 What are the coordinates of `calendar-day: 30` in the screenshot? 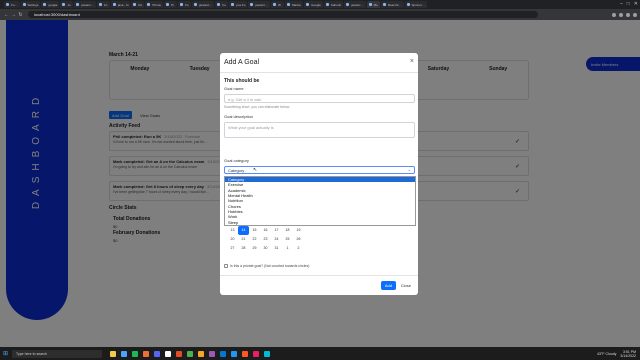 It's located at (265, 248).